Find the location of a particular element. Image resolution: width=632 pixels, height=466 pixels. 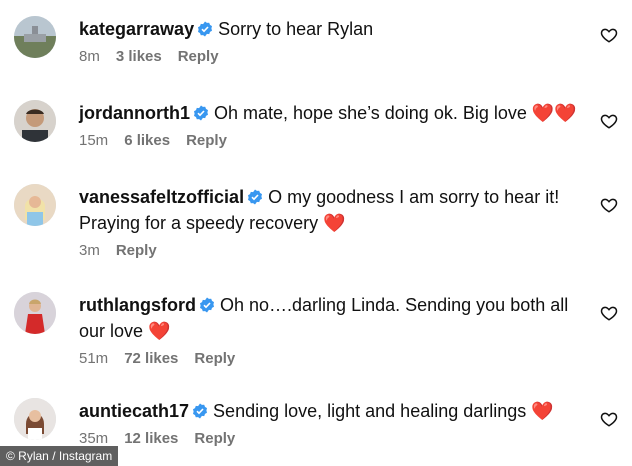

comment-meta: 3m Reply is located at coordinates (333, 250).